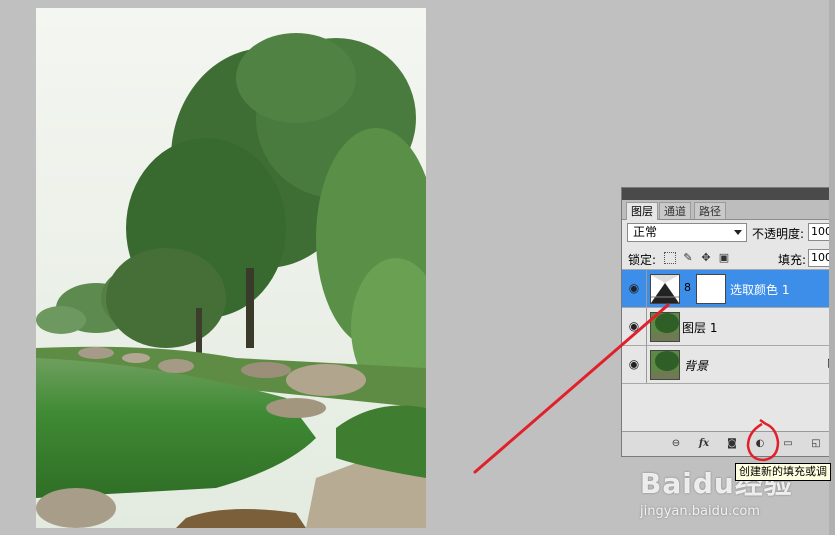 The width and height of the screenshot is (835, 535). What do you see at coordinates (665, 289) in the screenshot?
I see `adjustment-thumbnail` at bounding box center [665, 289].